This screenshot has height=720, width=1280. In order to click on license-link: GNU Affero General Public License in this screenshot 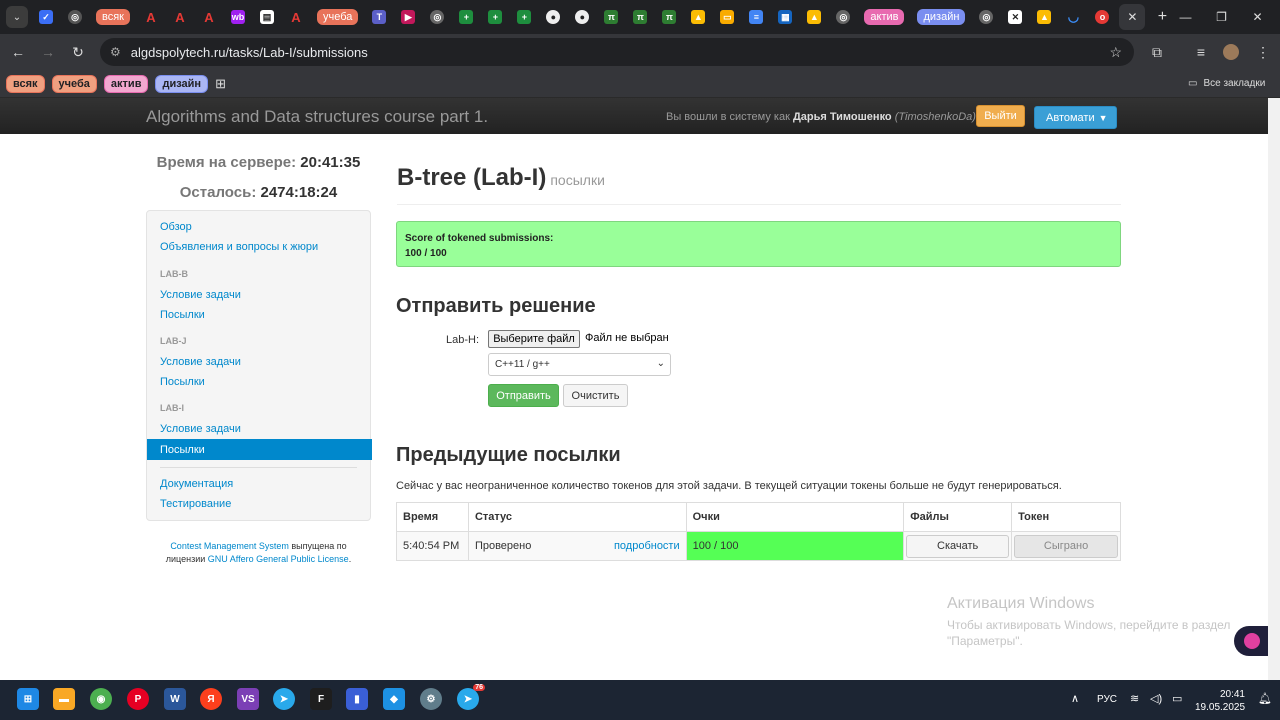, I will do `click(278, 559)`.